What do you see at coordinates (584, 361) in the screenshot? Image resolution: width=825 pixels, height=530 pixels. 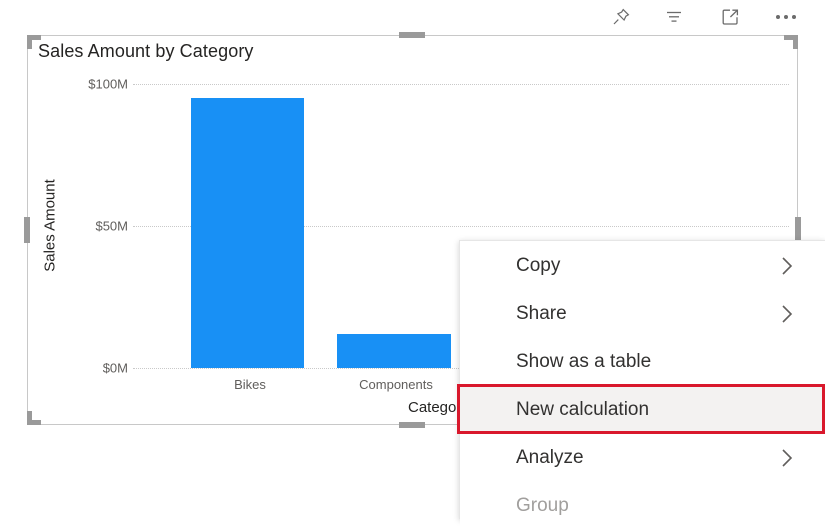 I see `menu-item-label: Show as a table` at bounding box center [584, 361].